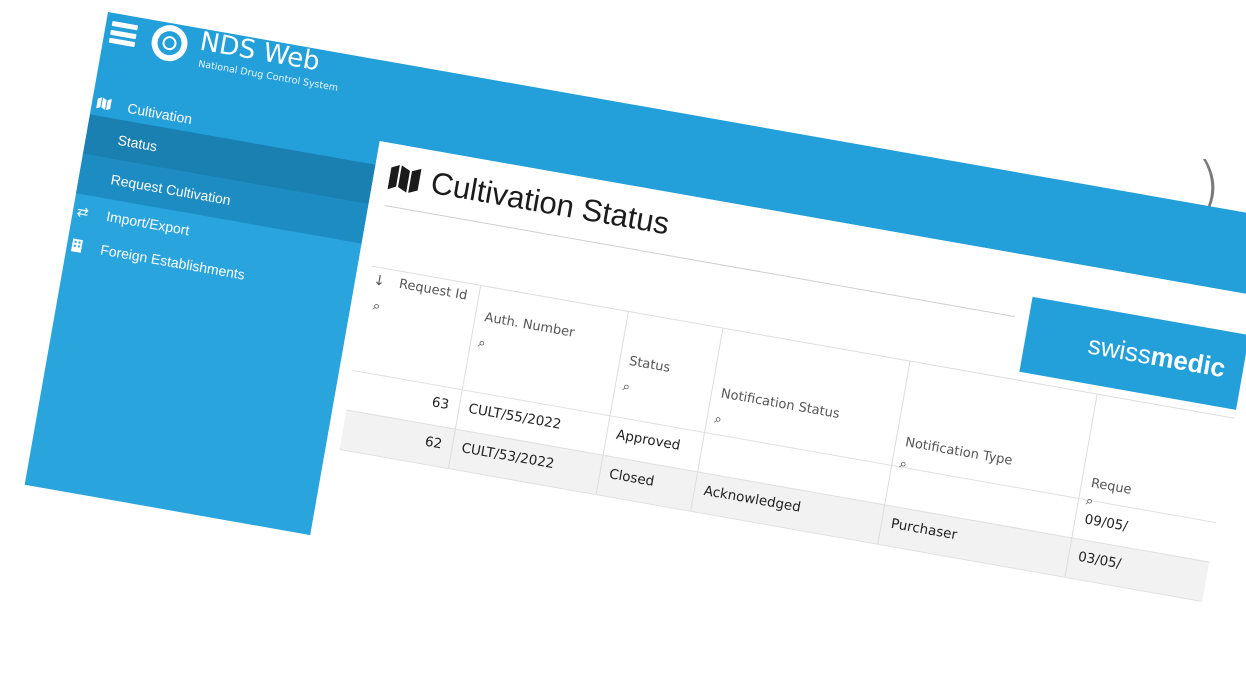 This screenshot has height=673, width=1246. What do you see at coordinates (148, 223) in the screenshot?
I see `sidebar-item-label: Import/Export` at bounding box center [148, 223].